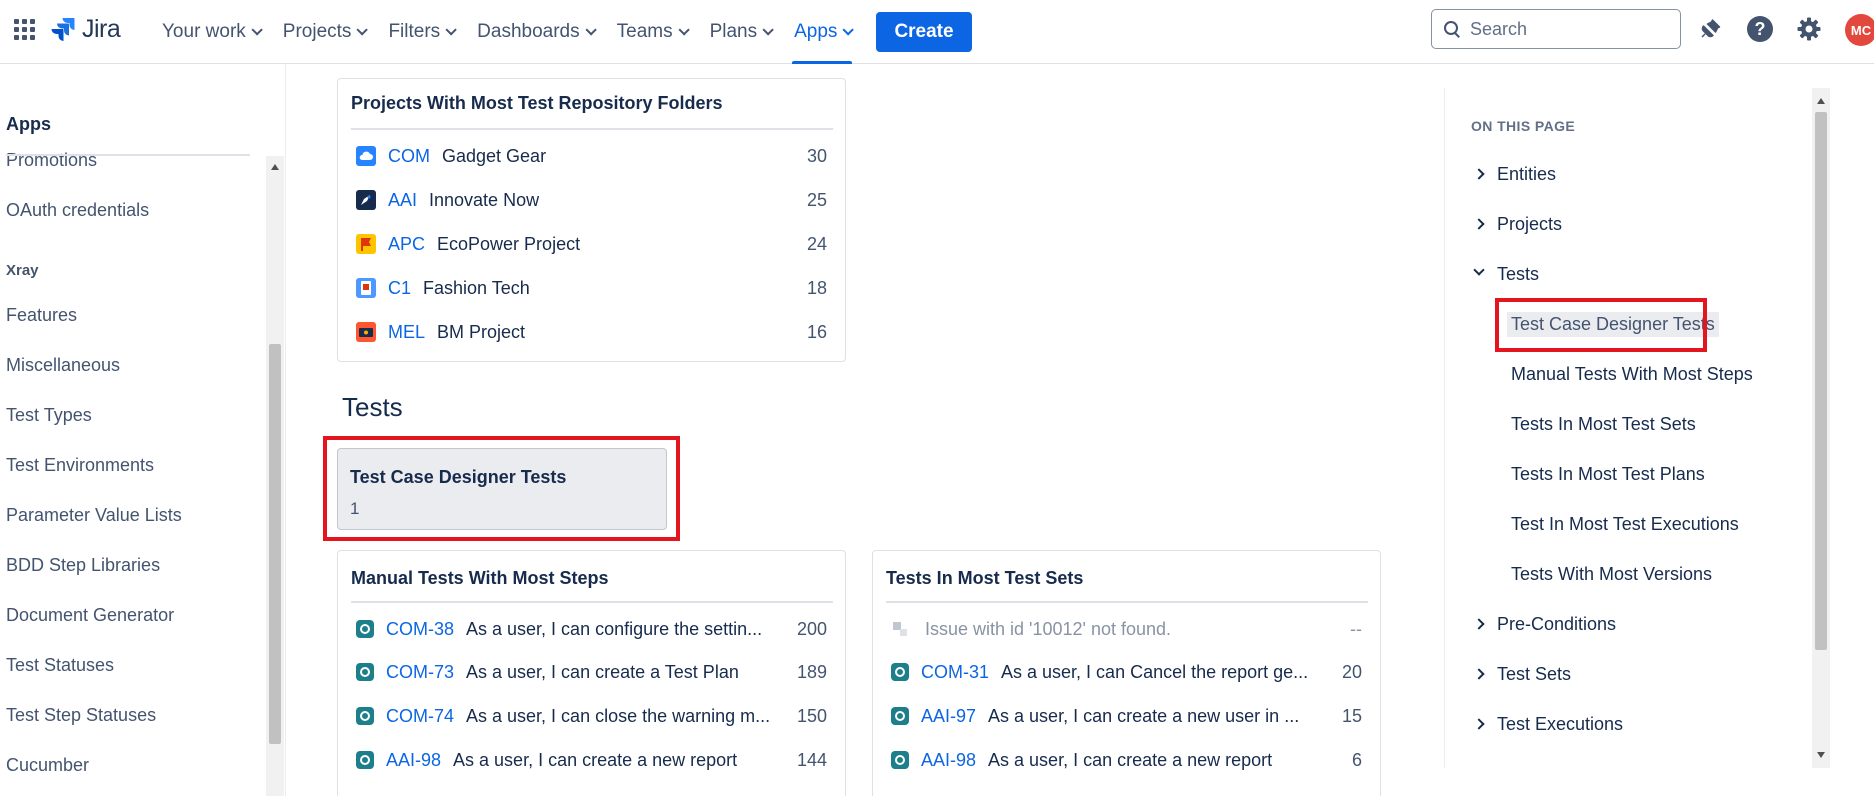 The image size is (1874, 796). Describe the element at coordinates (28, 124) in the screenshot. I see `sidebar-heading: Apps` at that location.